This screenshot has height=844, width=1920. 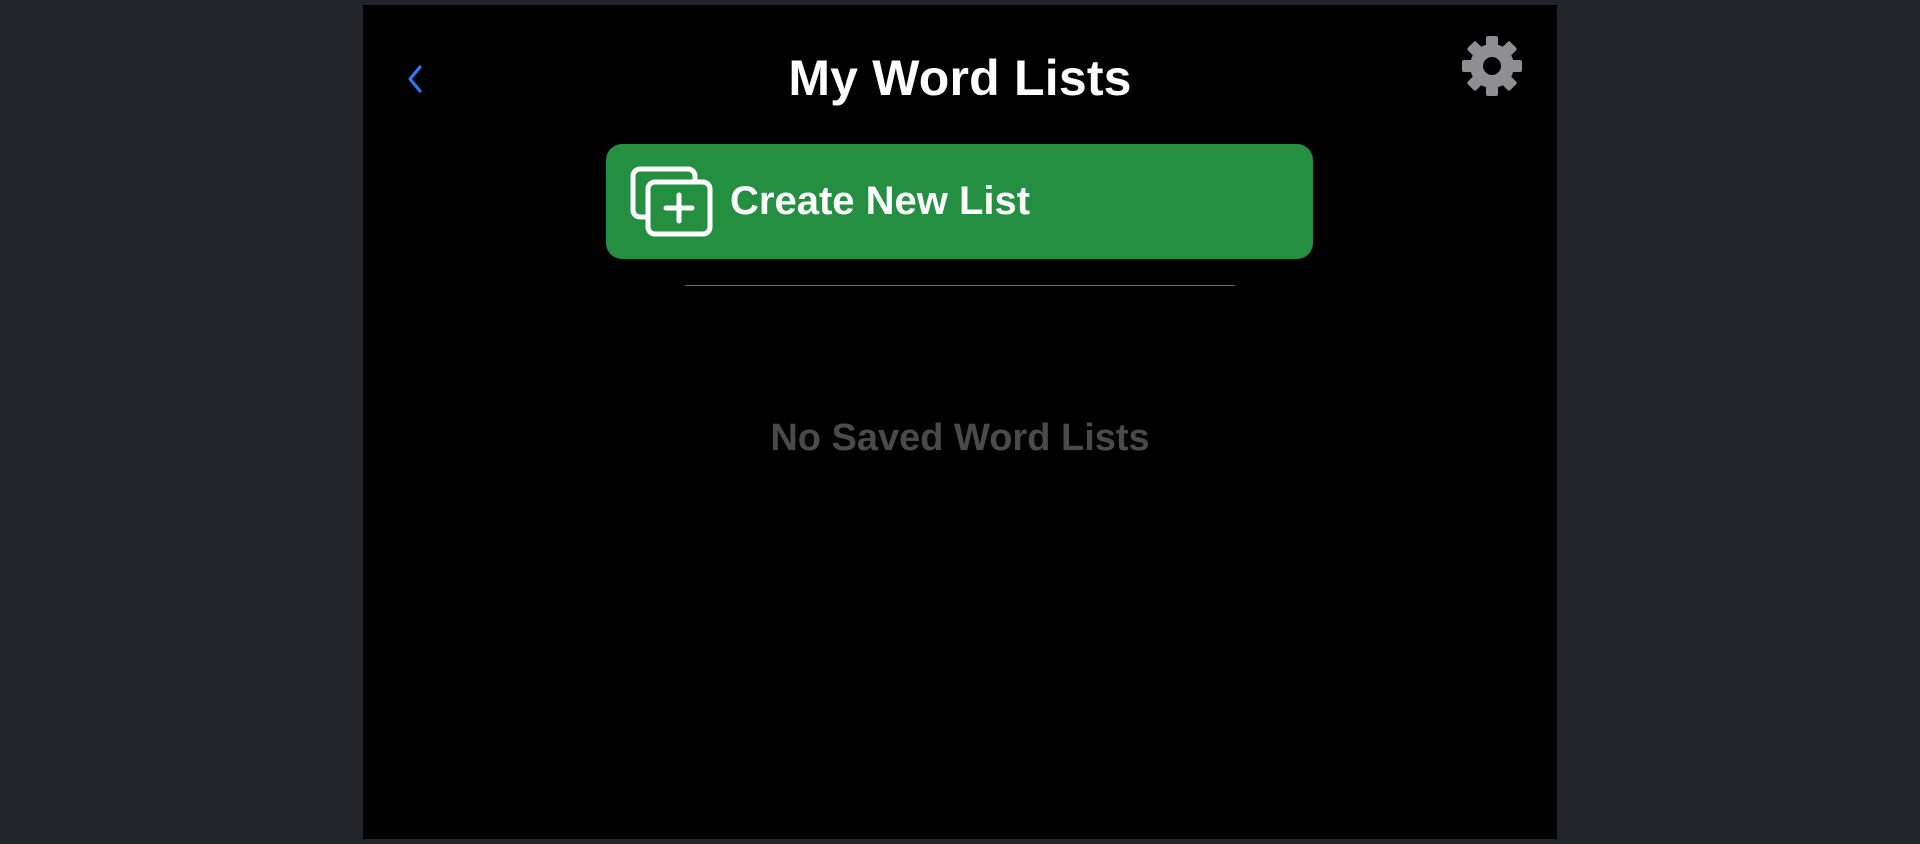 What do you see at coordinates (960, 78) in the screenshot?
I see `page-title: My Word Lists` at bounding box center [960, 78].